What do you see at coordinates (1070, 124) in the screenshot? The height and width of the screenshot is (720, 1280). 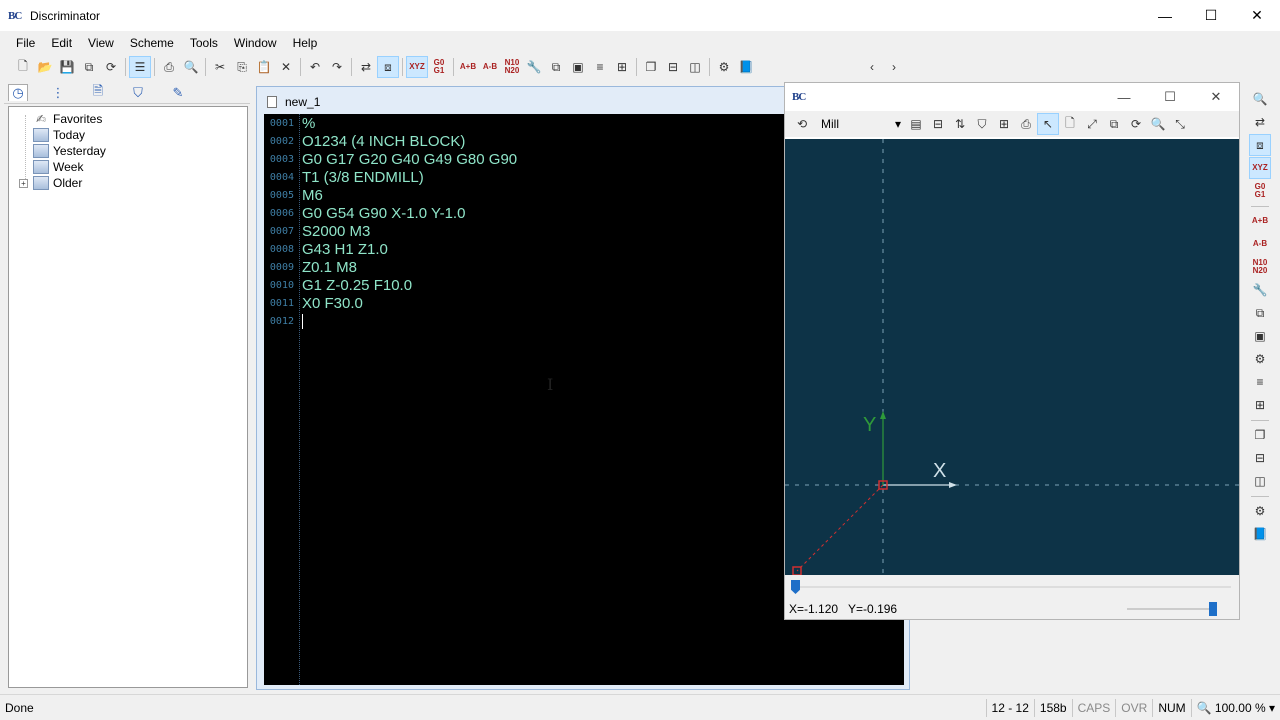 I see `shape-icon: 🗋` at bounding box center [1070, 124].